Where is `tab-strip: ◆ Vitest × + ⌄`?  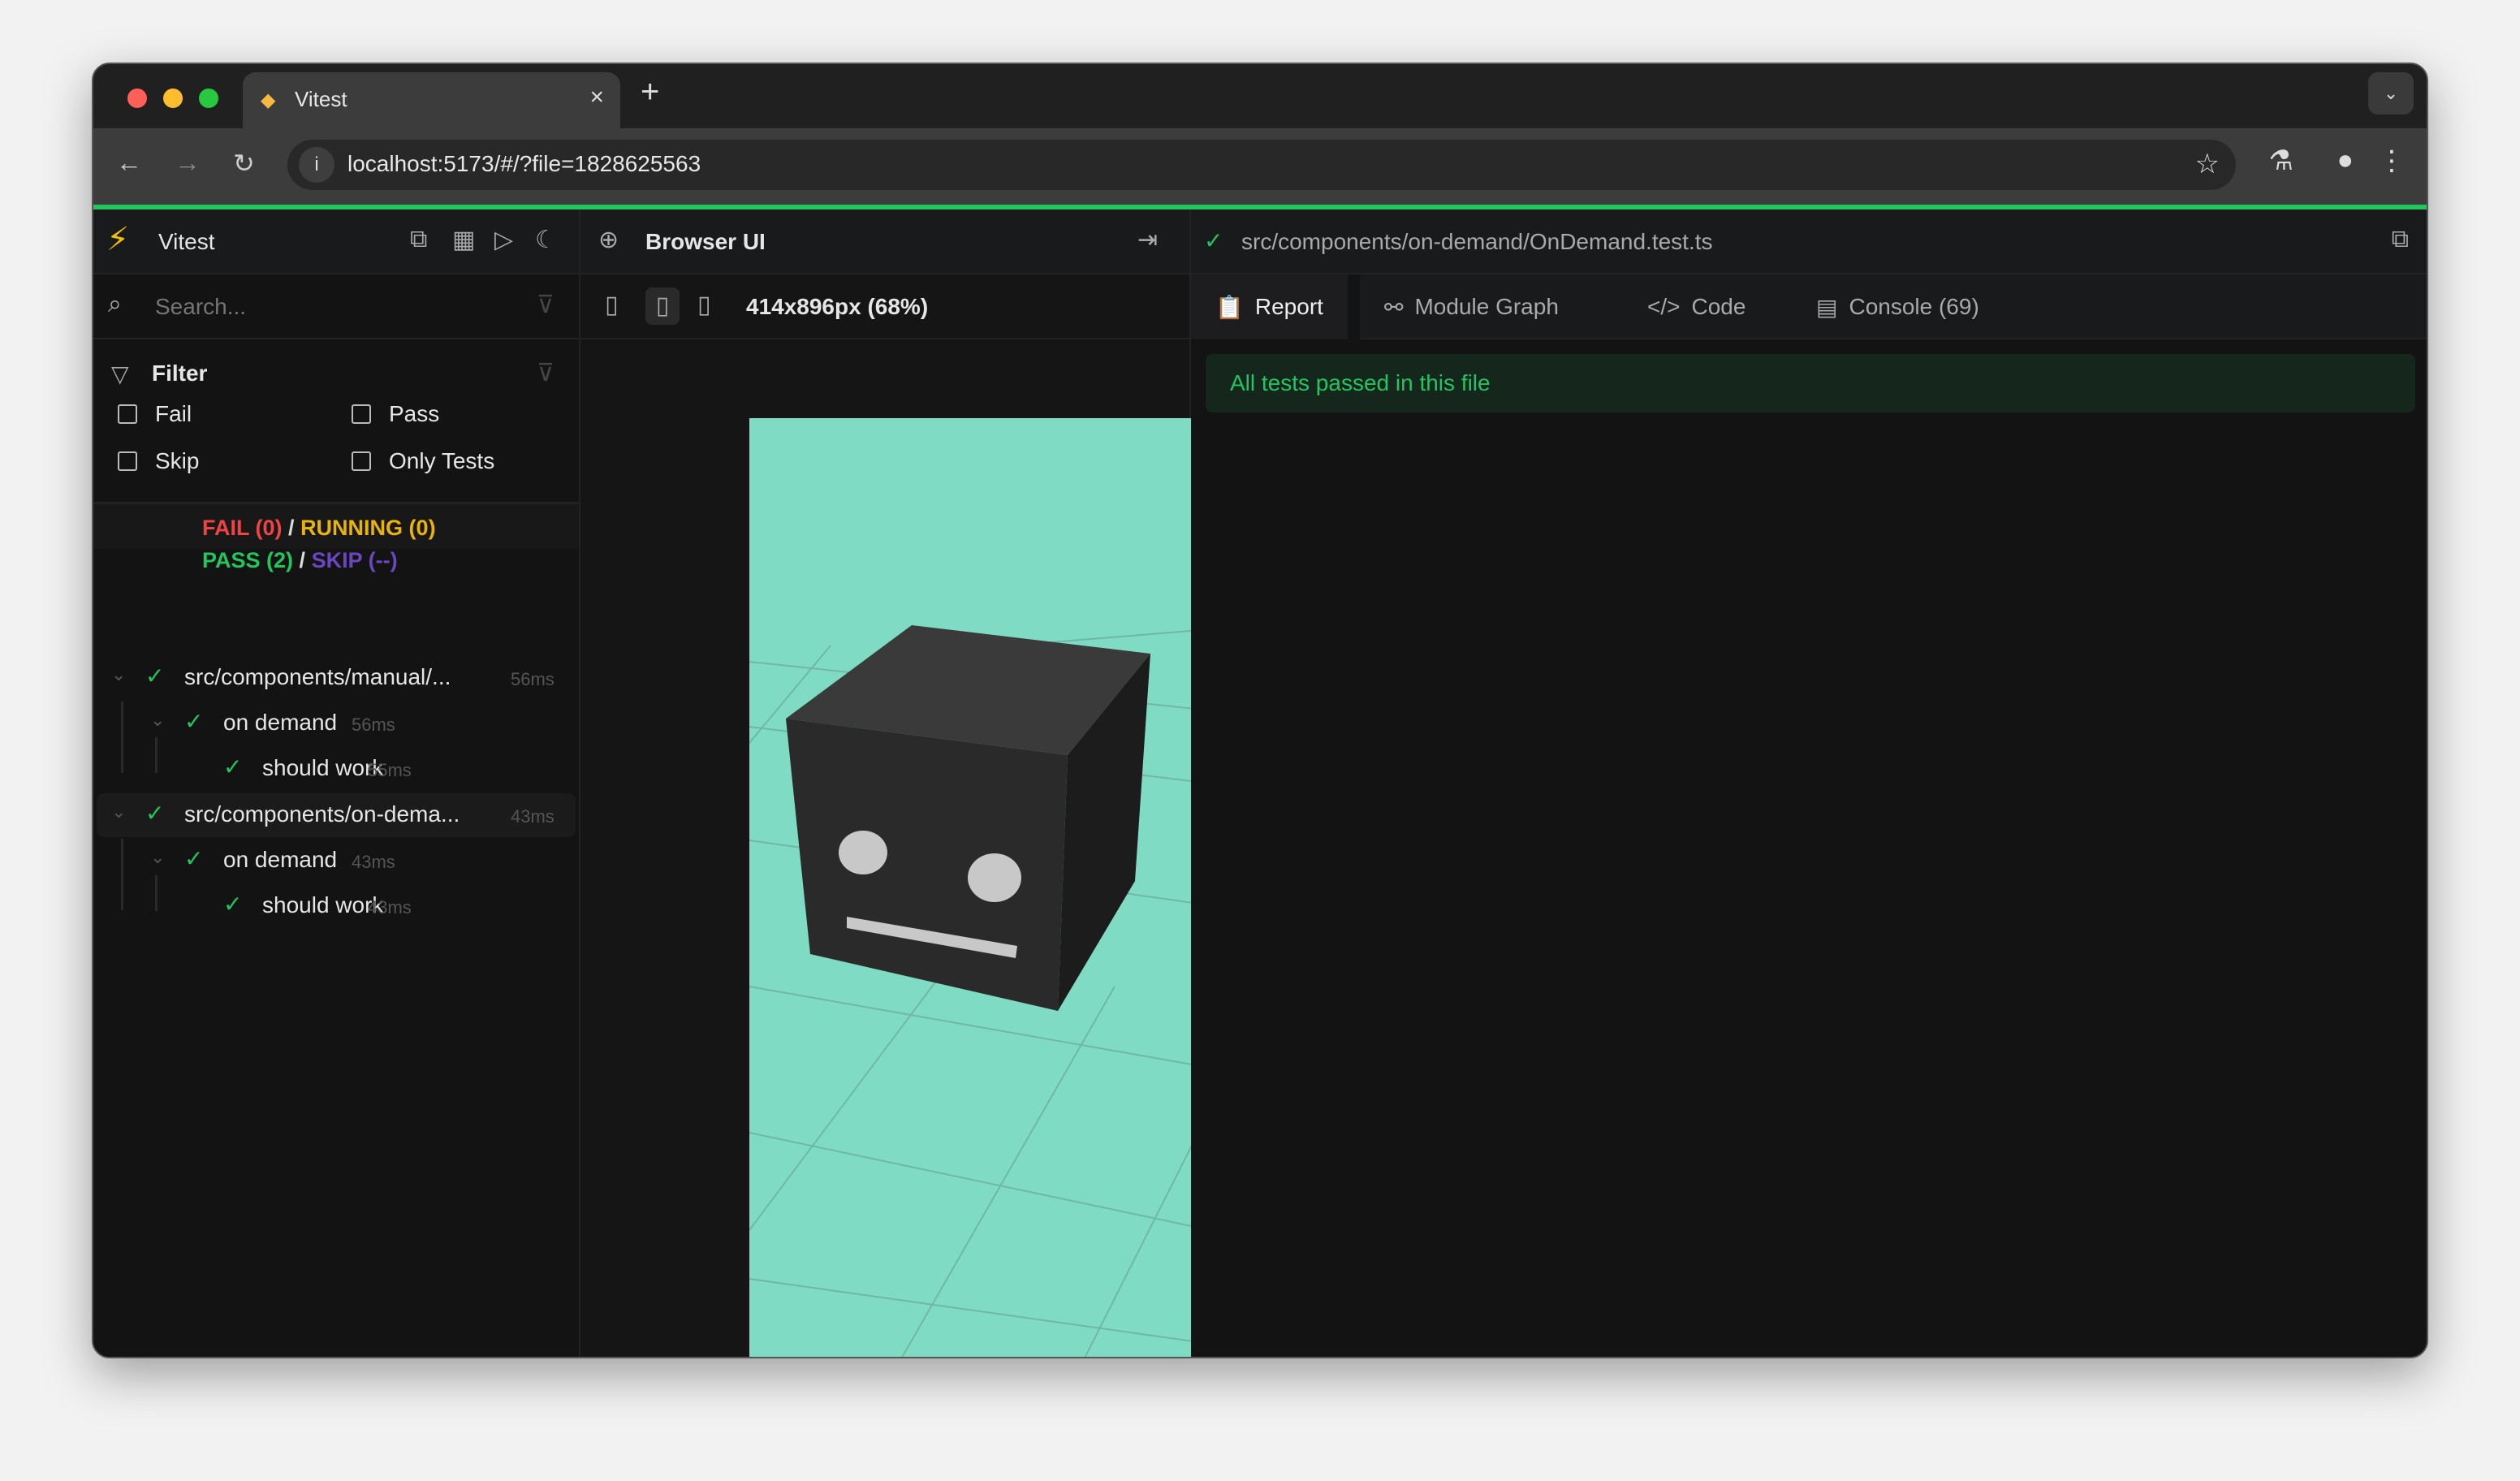 tab-strip: ◆ Vitest × + ⌄ is located at coordinates (1260, 96).